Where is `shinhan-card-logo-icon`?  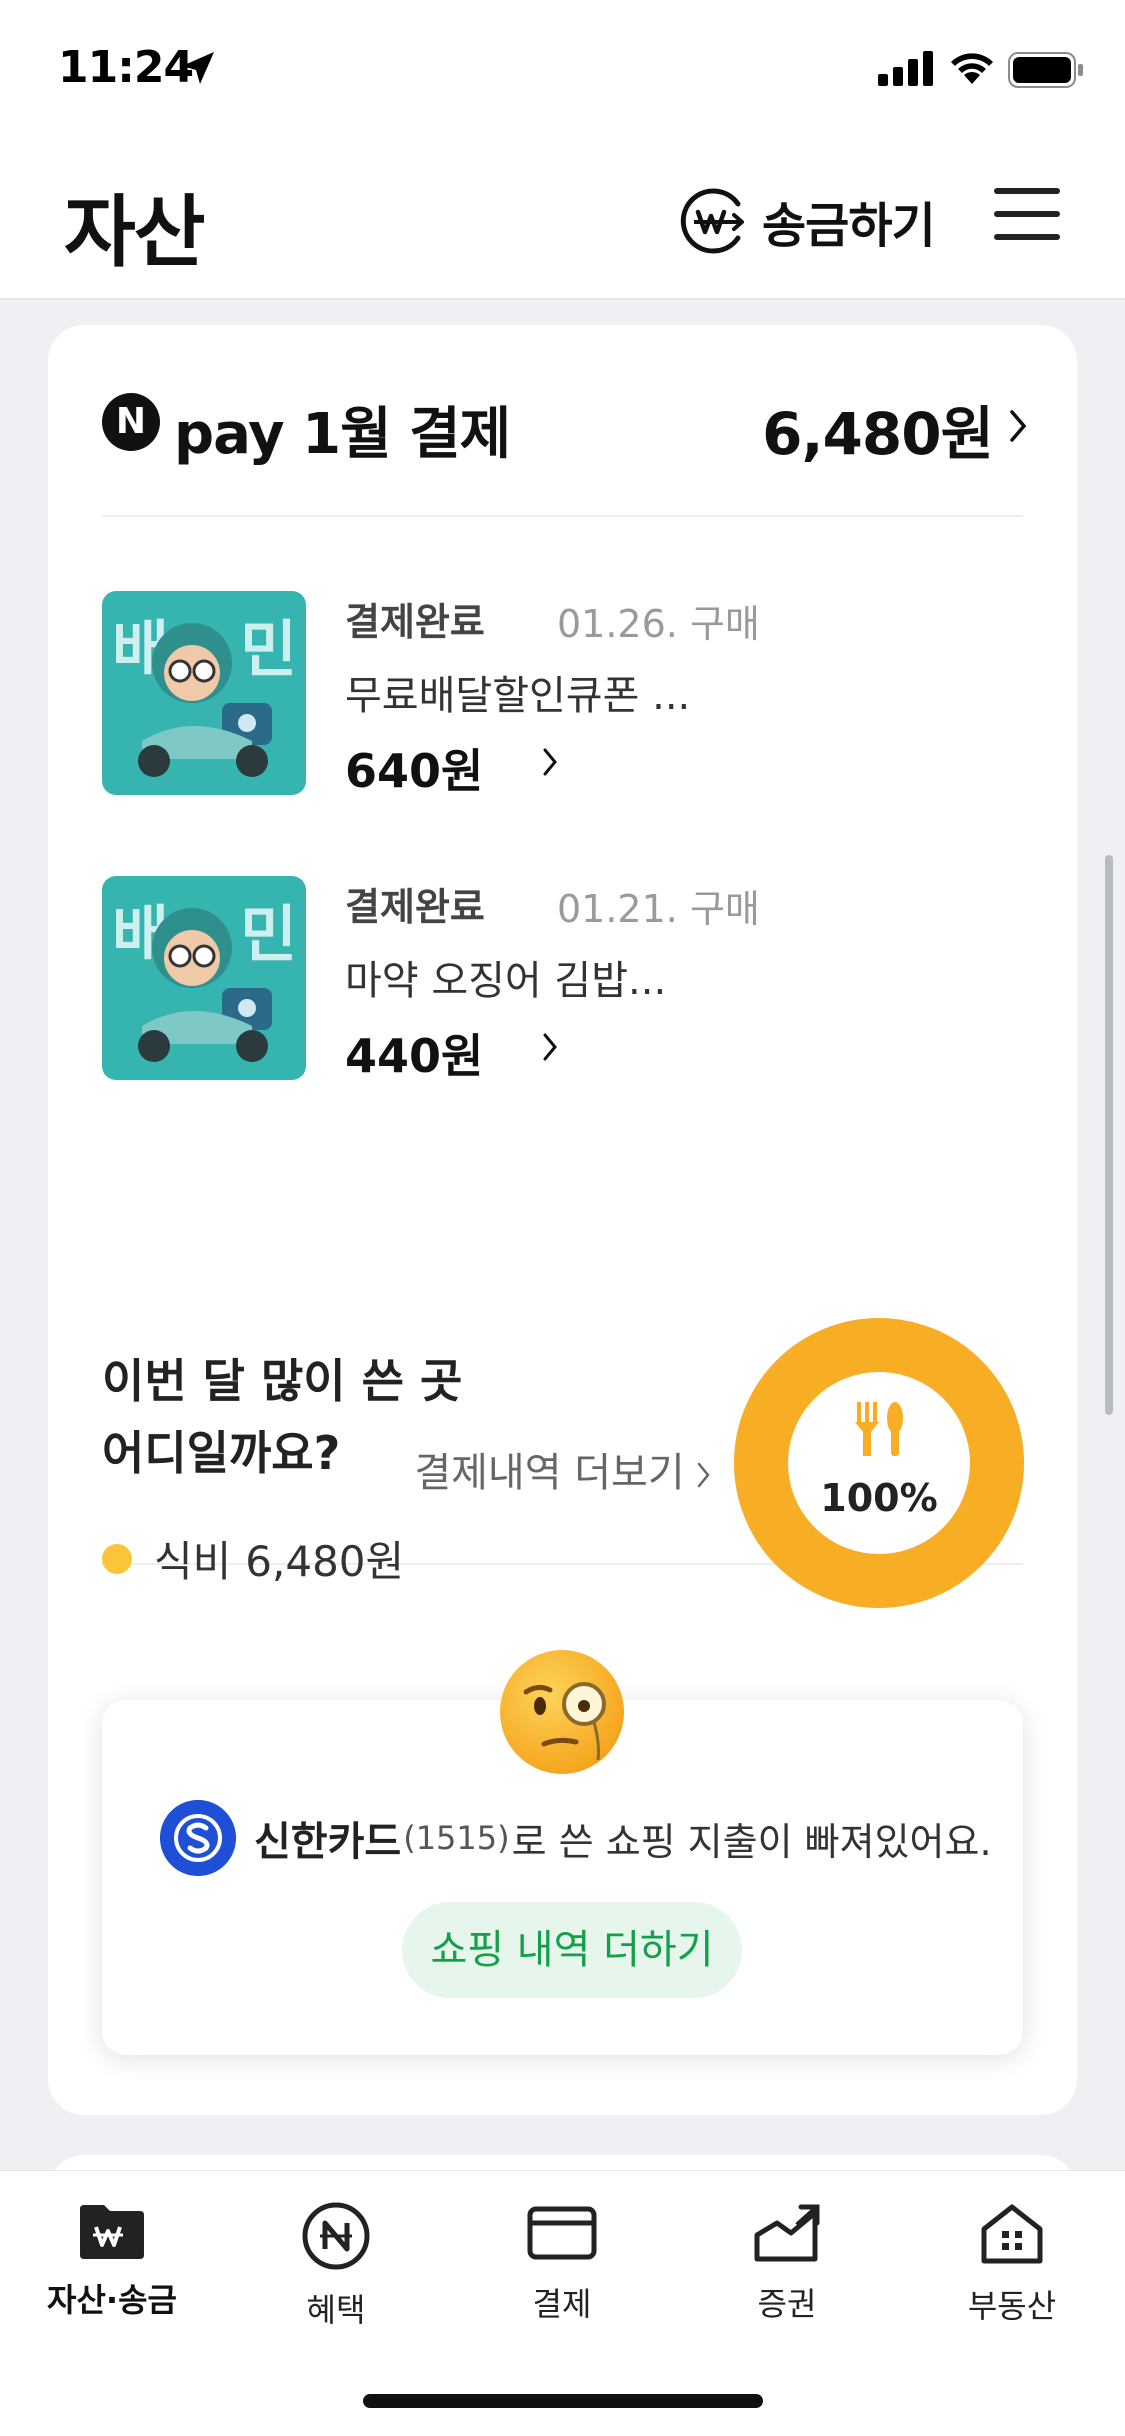 shinhan-card-logo-icon is located at coordinates (198, 1838).